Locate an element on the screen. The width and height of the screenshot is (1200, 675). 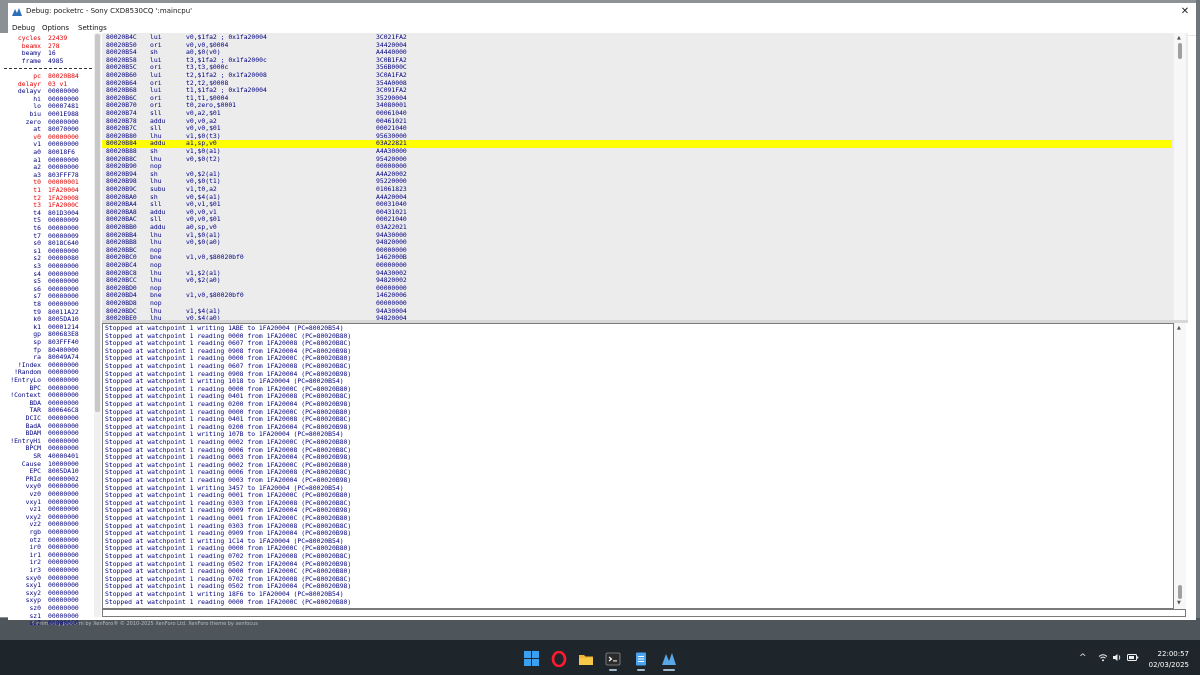
console-scrollbar is located at coordinates (1180, 466).